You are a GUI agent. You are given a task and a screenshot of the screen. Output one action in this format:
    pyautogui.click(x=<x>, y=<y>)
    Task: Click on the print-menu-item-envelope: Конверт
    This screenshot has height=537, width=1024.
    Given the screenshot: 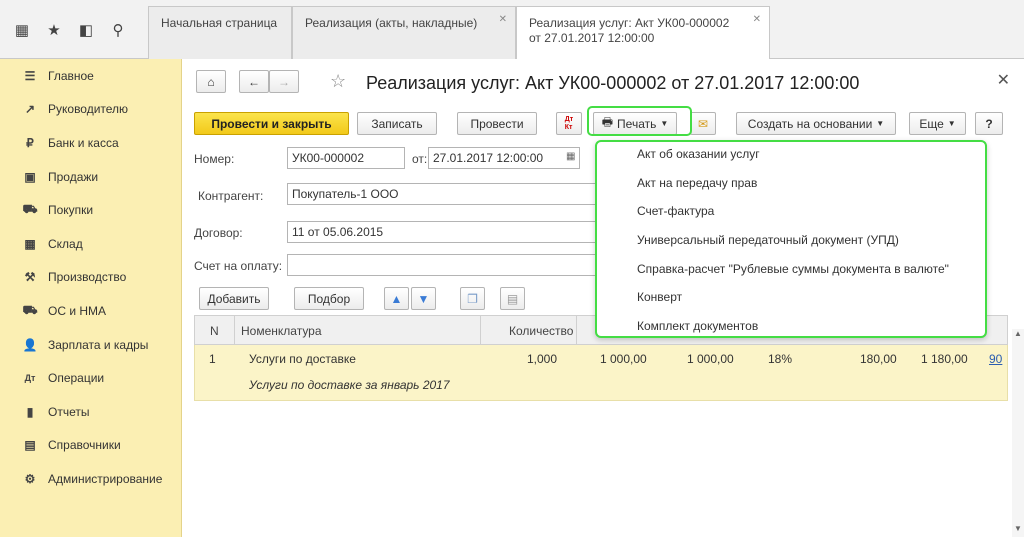 What is the action you would take?
    pyautogui.click(x=659, y=297)
    